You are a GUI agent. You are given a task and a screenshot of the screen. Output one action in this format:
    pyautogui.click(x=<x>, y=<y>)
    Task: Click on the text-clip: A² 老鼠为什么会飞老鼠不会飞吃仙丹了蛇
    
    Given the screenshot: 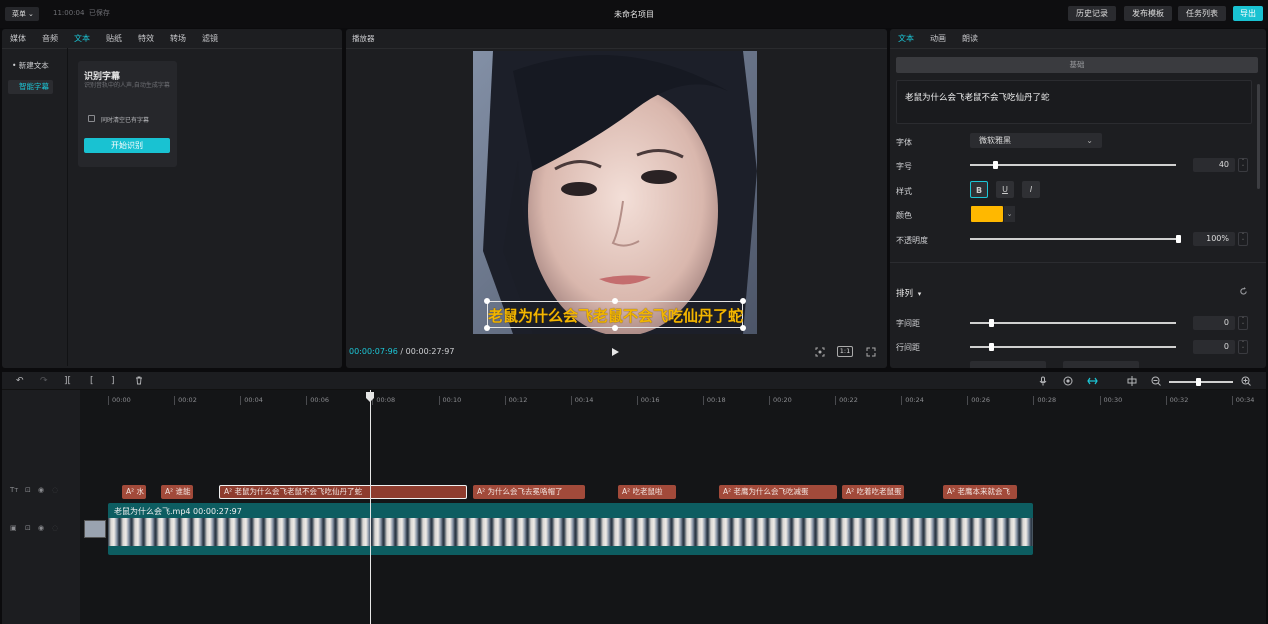 What is the action you would take?
    pyautogui.click(x=343, y=492)
    